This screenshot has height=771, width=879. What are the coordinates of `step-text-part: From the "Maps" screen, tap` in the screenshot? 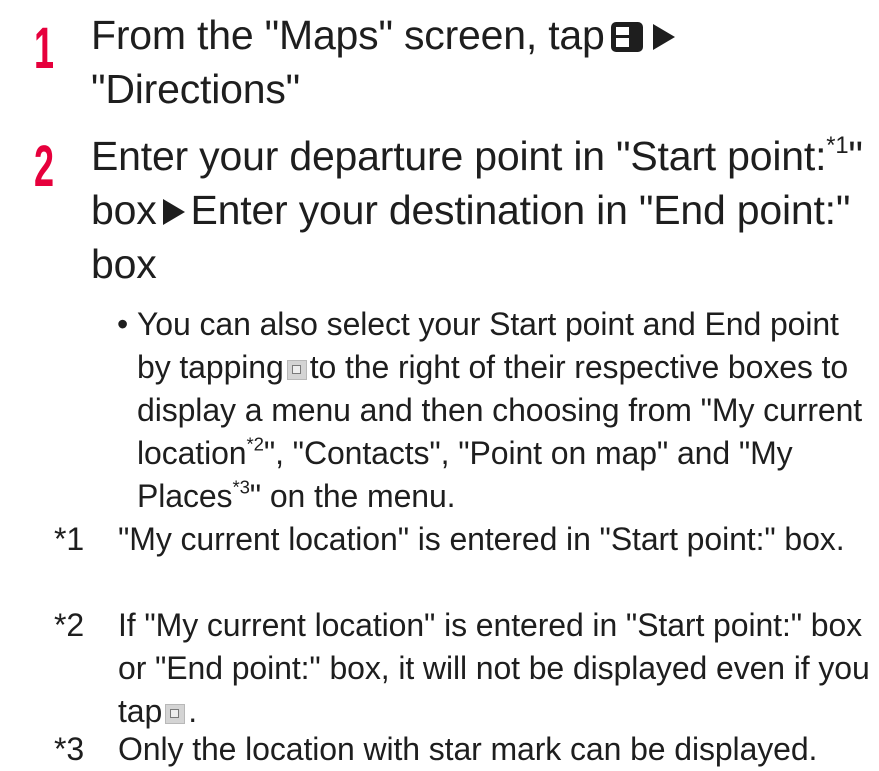 It's located at (348, 35).